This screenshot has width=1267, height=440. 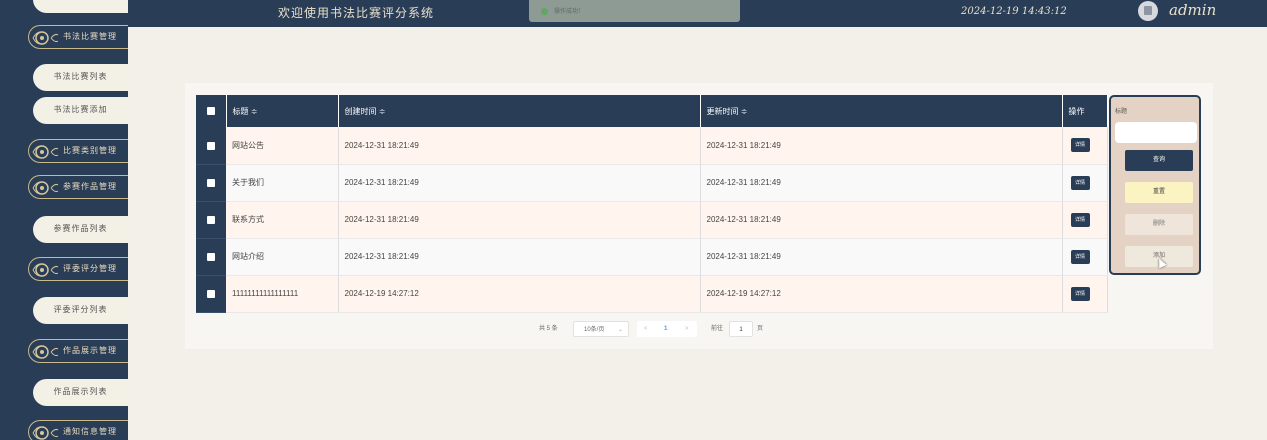 What do you see at coordinates (282, 220) in the screenshot?
I see `cell-title: 联系方式` at bounding box center [282, 220].